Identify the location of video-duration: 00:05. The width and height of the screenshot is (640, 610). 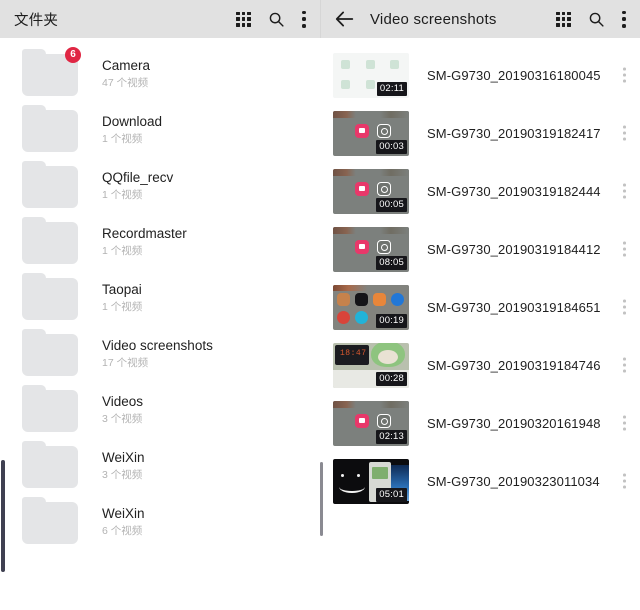
(391, 204).